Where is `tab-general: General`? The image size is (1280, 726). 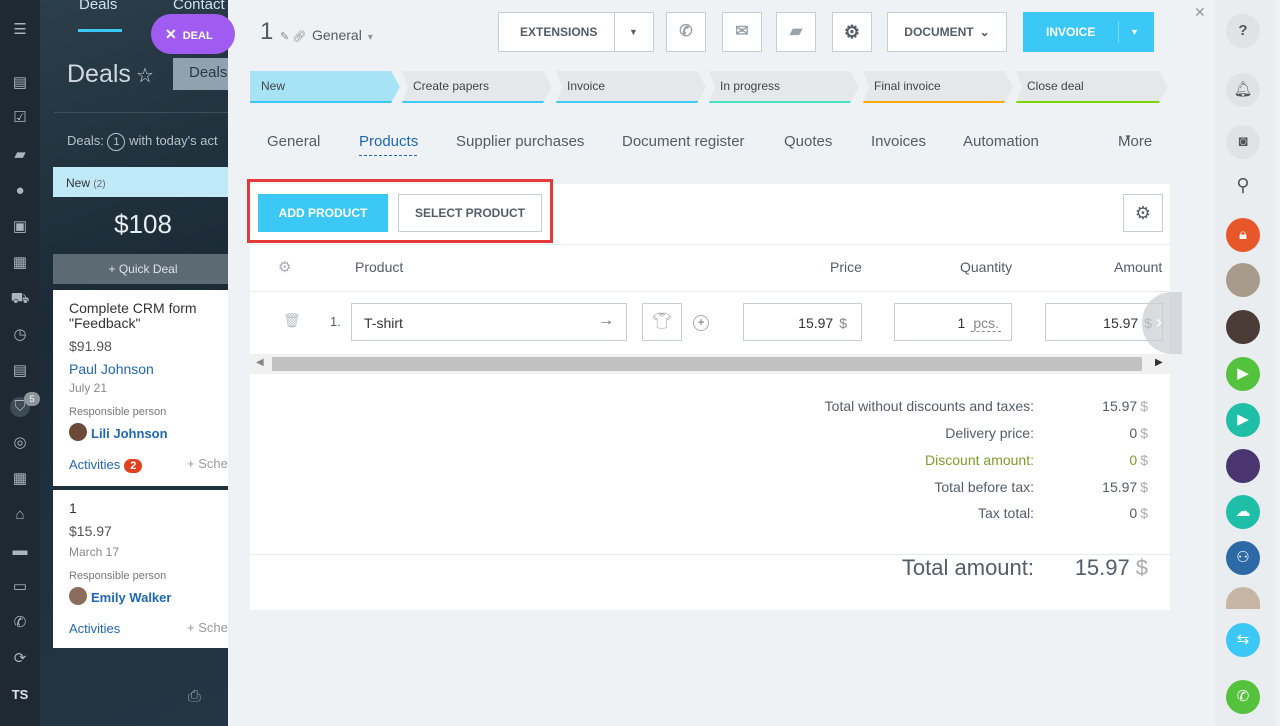
tab-general: General is located at coordinates (293, 141).